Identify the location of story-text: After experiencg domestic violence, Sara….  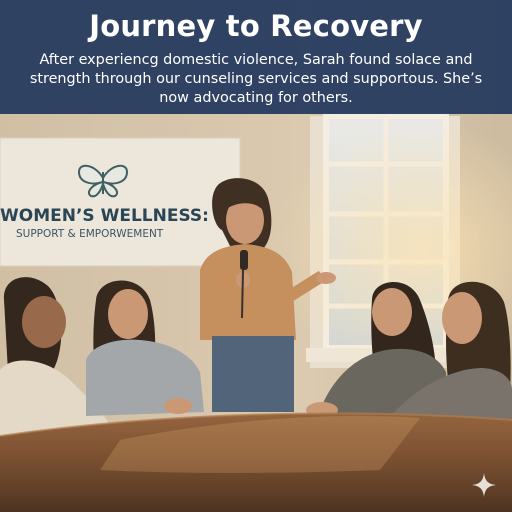
(256, 79).